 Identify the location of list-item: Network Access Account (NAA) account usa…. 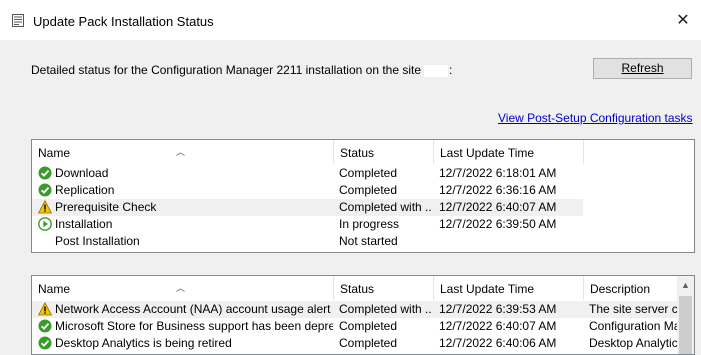
(363, 309).